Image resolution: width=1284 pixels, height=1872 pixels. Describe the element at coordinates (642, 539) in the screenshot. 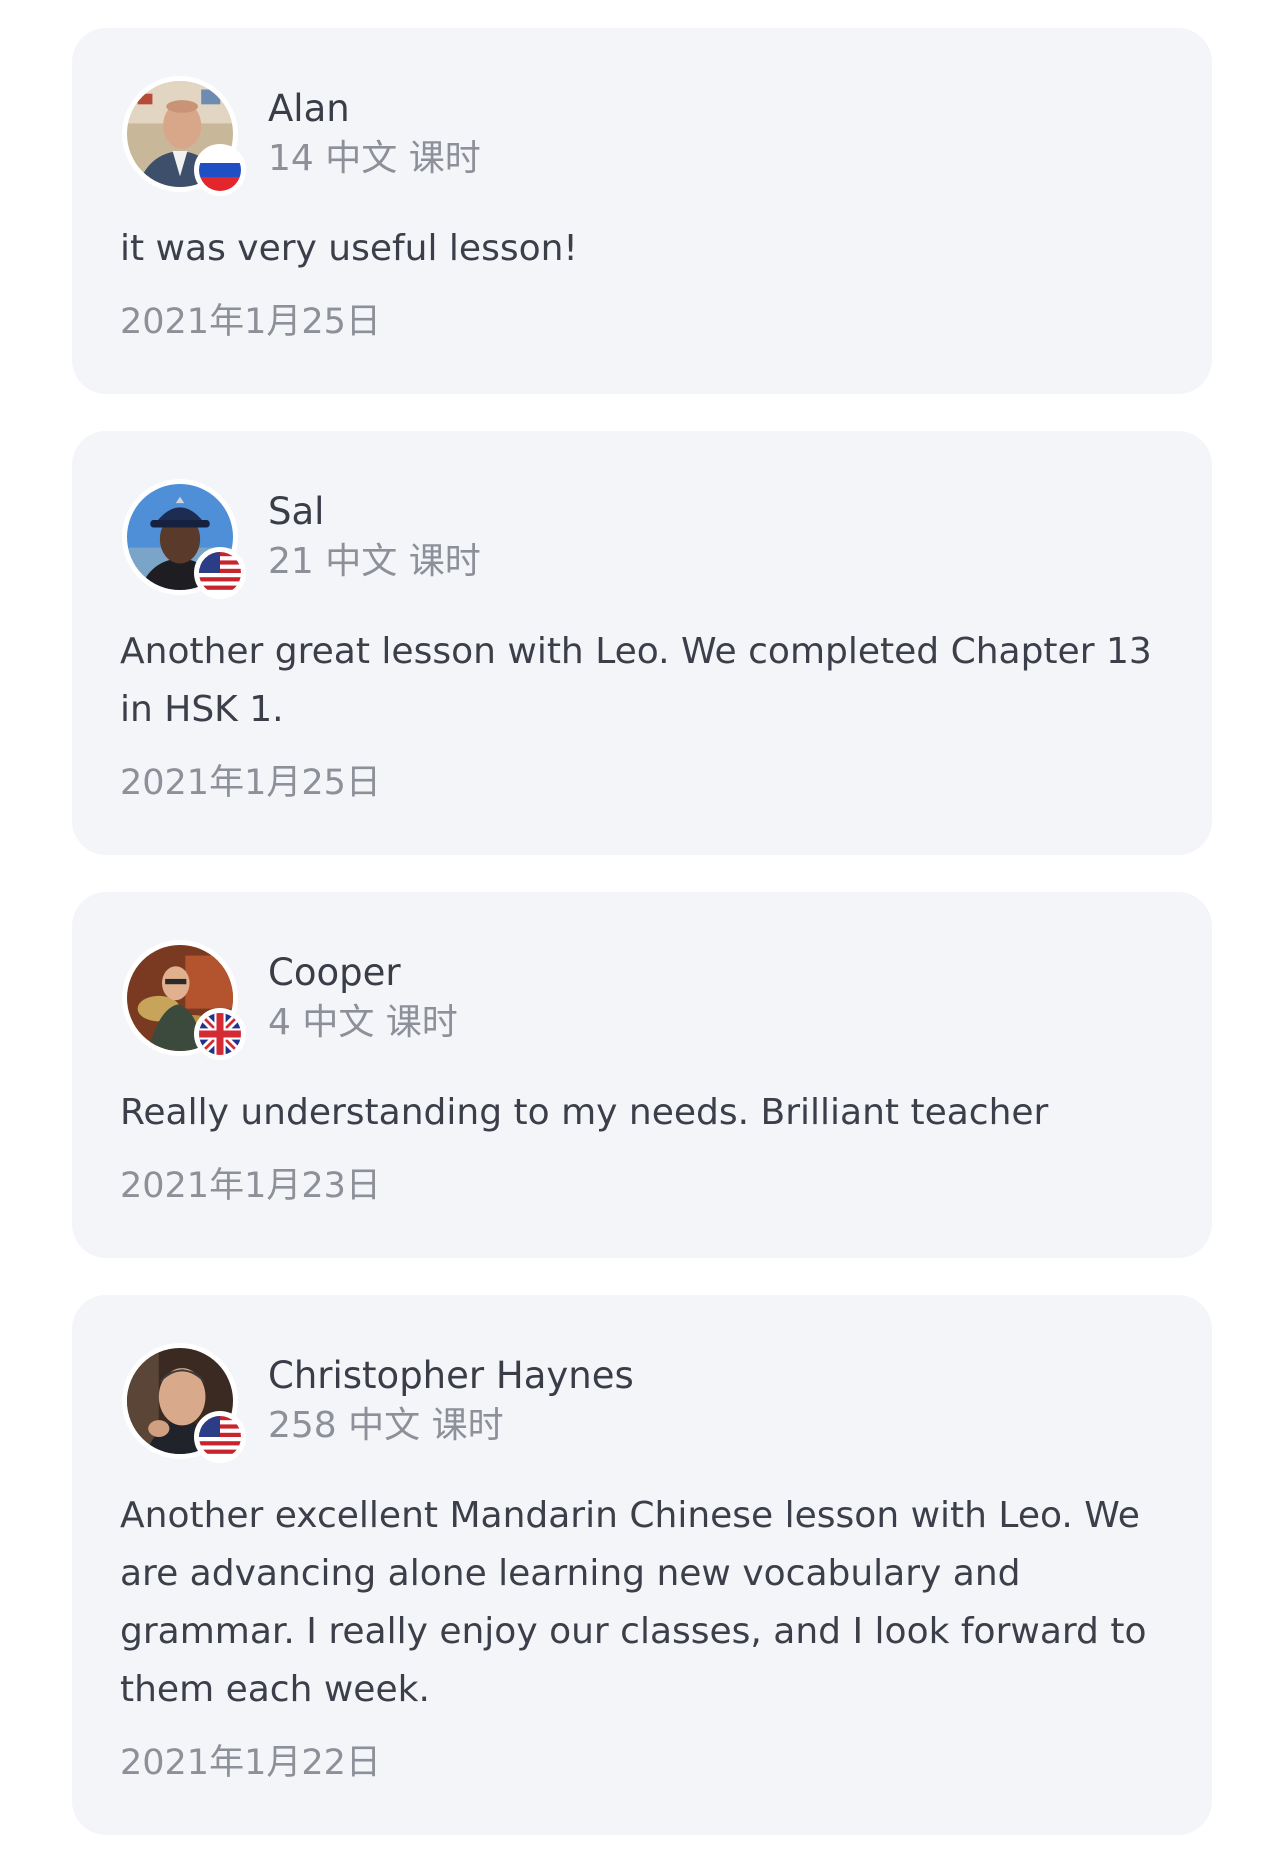

I see `review-header: Sal 21 中文 课时` at that location.